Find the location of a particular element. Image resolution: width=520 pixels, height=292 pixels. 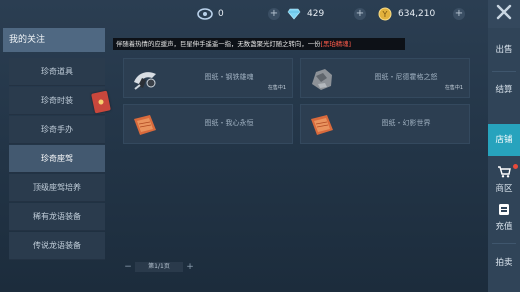

item-name: 图纸・幻影世界 is located at coordinates (406, 123).